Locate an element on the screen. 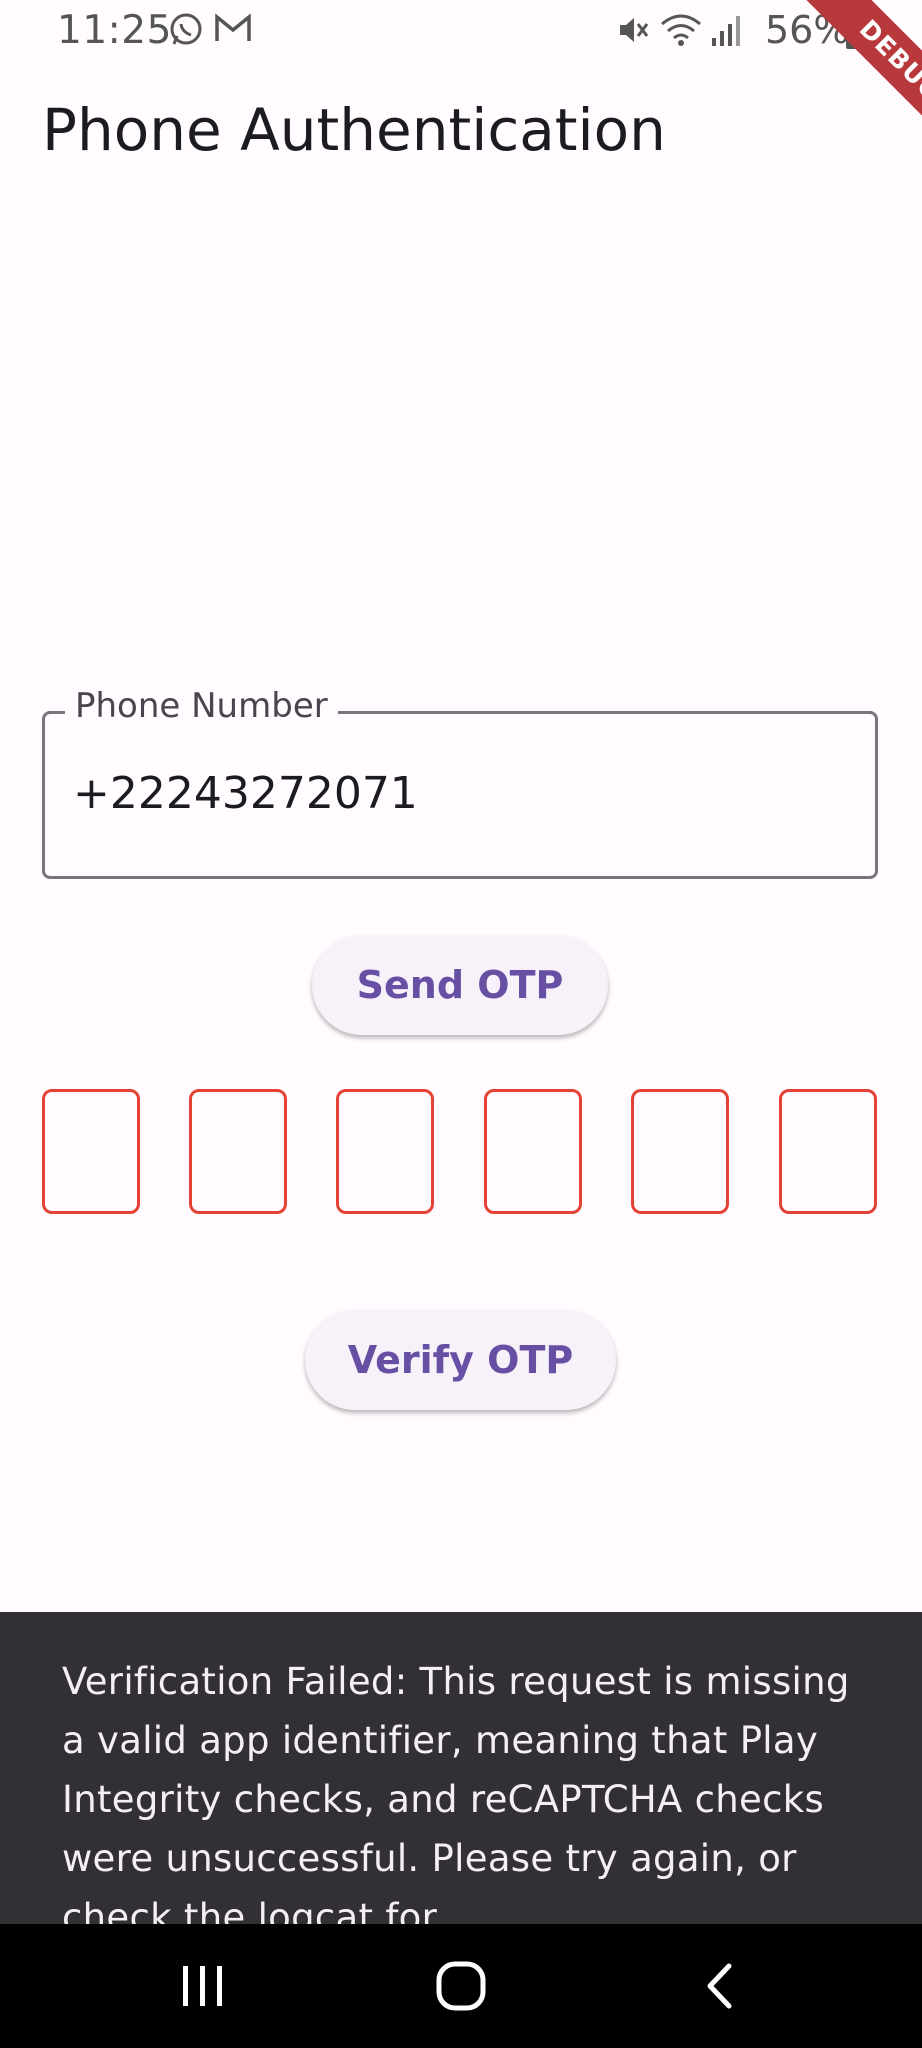 Image resolution: width=922 pixels, height=2048 pixels. navigation-bar is located at coordinates (461, 1986).